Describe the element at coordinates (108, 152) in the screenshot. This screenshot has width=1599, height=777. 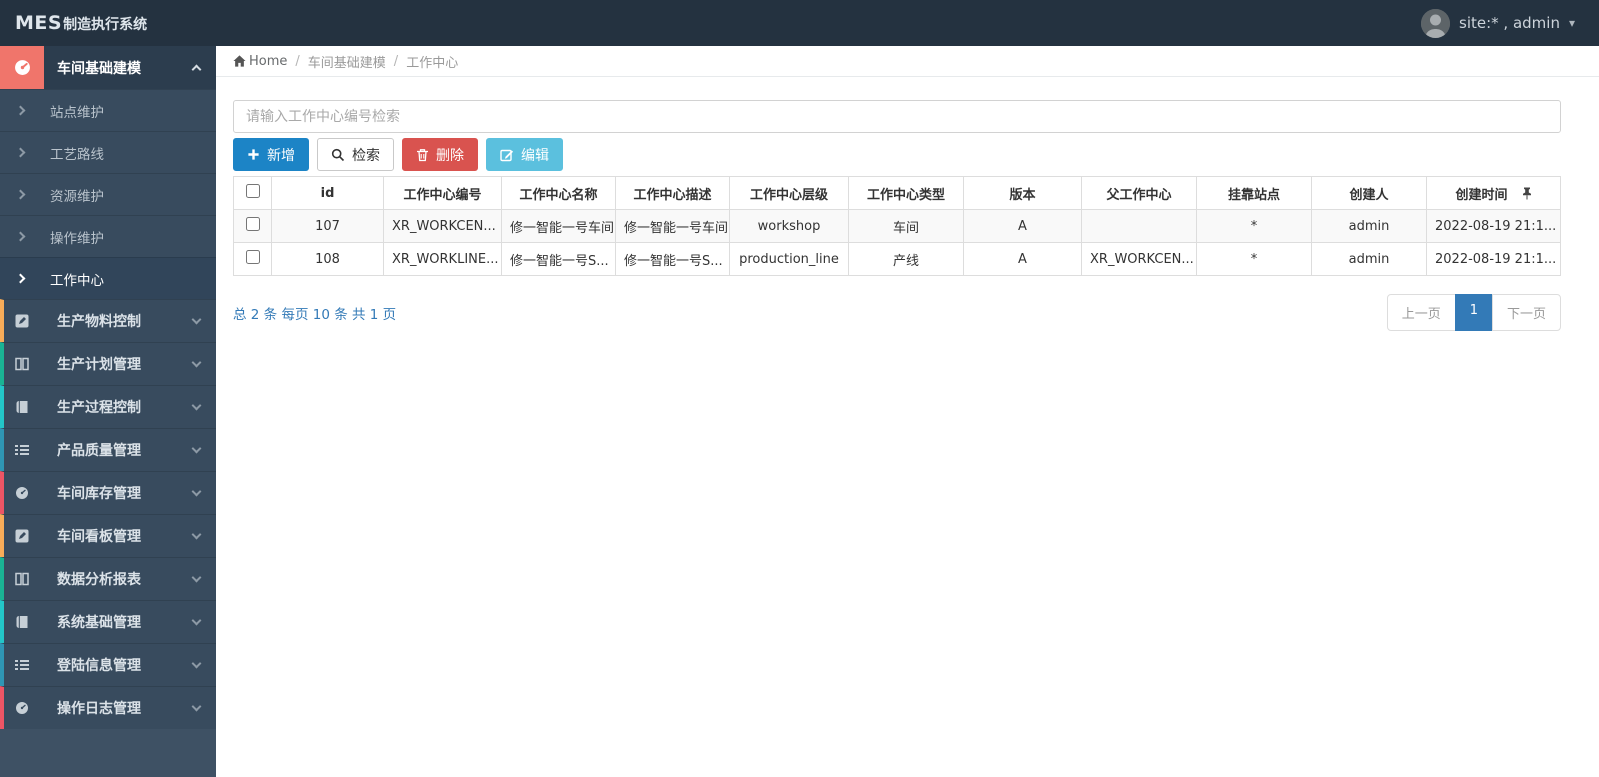
I see `sidebar-item-process-route: 工艺路线` at that location.